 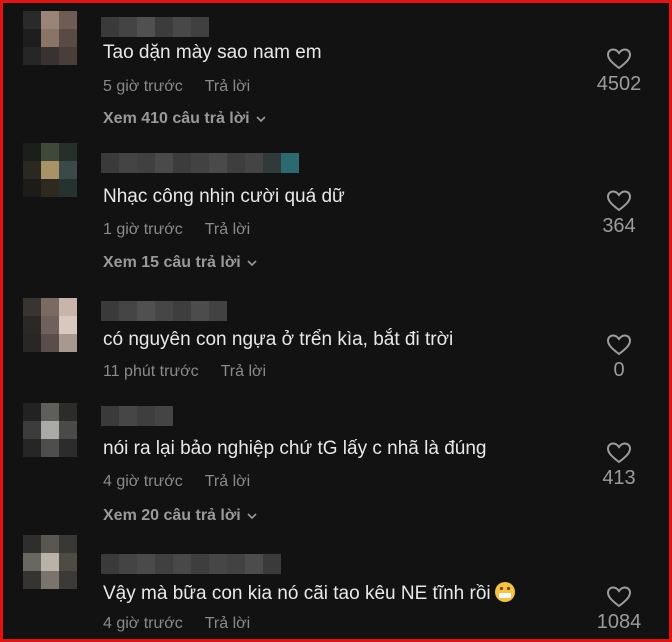 I want to click on like-count: 364, so click(x=619, y=226).